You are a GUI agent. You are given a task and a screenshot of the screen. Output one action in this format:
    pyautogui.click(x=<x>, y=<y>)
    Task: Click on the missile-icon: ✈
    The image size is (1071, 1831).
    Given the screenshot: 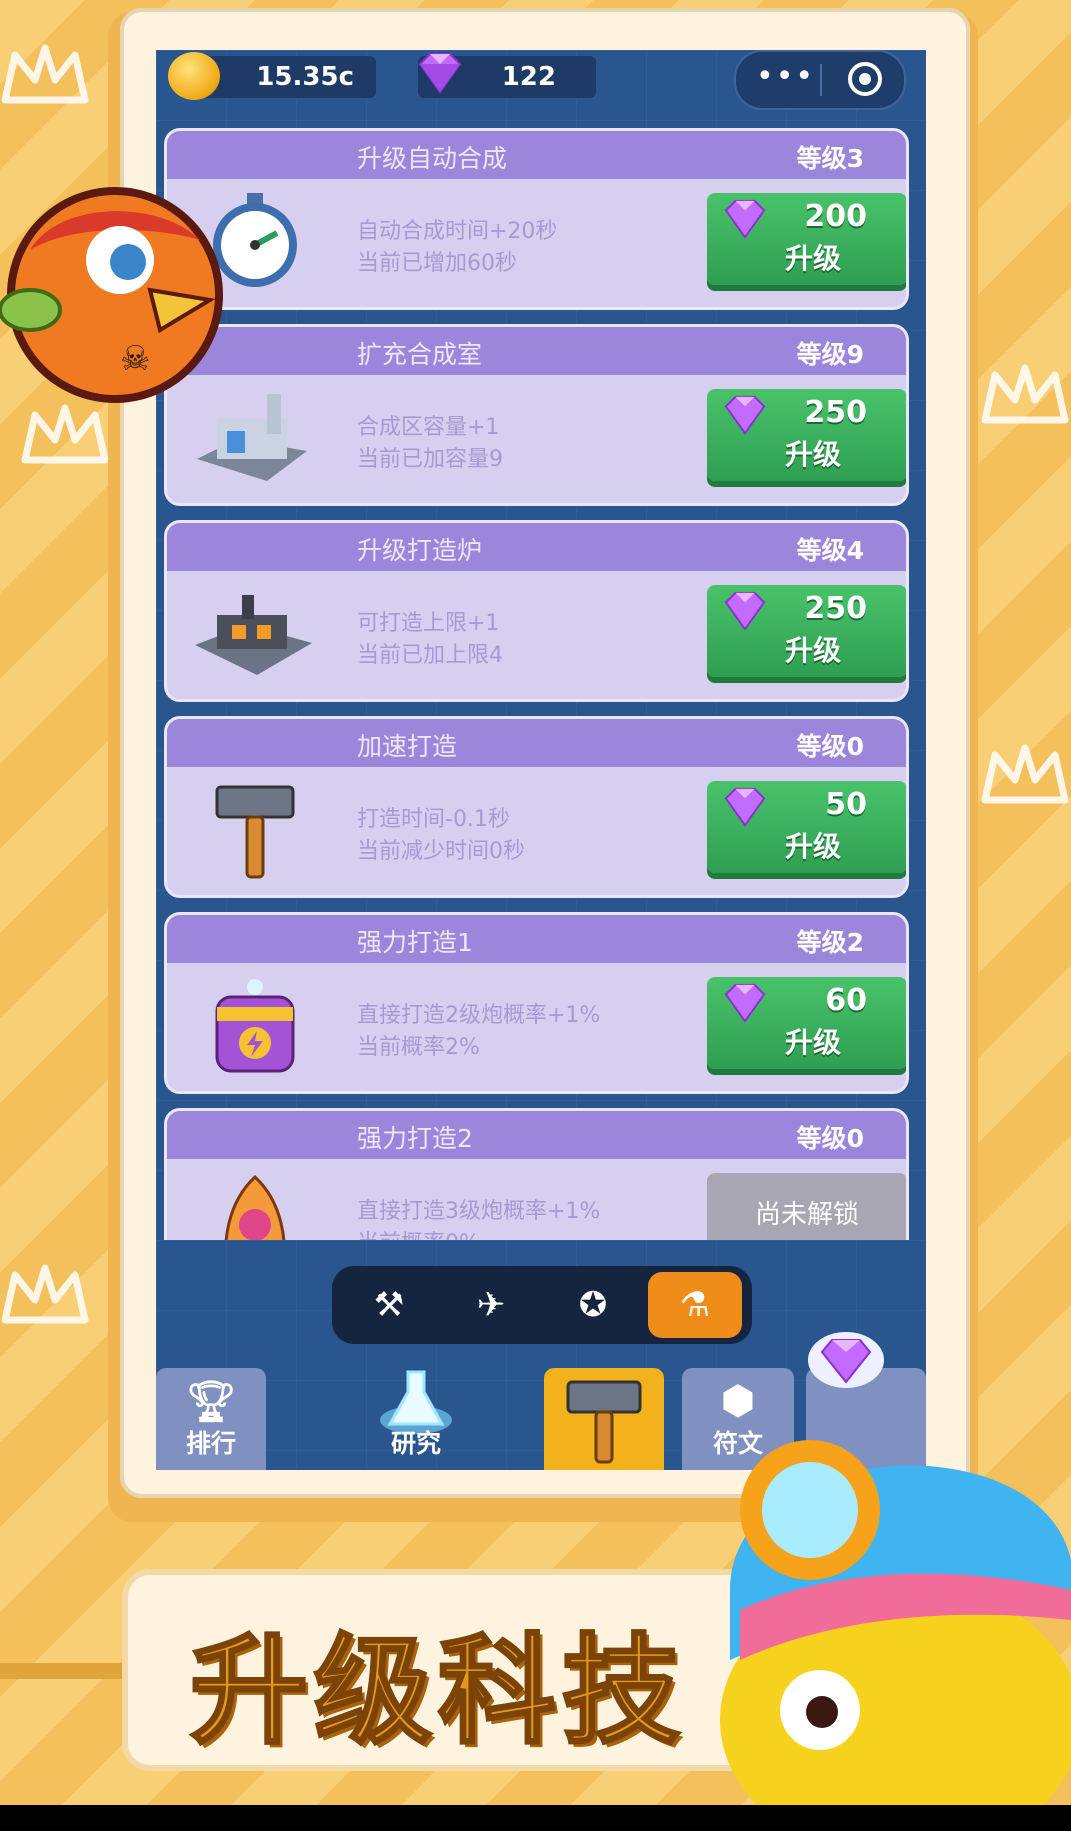 What is the action you would take?
    pyautogui.click(x=491, y=1305)
    